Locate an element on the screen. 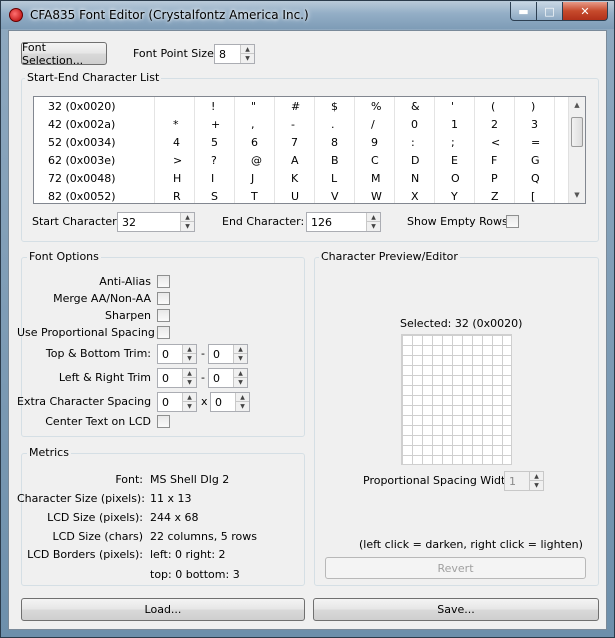  char-cell: @ is located at coordinates (256, 160).